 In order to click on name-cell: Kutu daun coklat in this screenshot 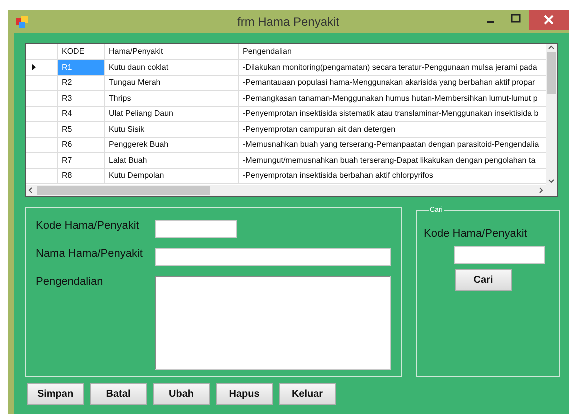, I will do `click(172, 68)`.